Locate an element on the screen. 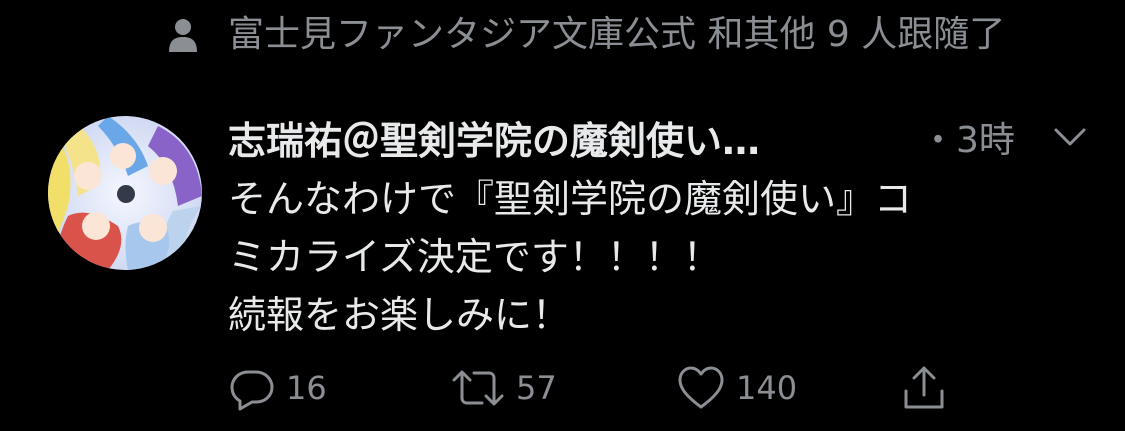 This screenshot has height=431, width=1125. chevron-down-icon is located at coordinates (1070, 137).